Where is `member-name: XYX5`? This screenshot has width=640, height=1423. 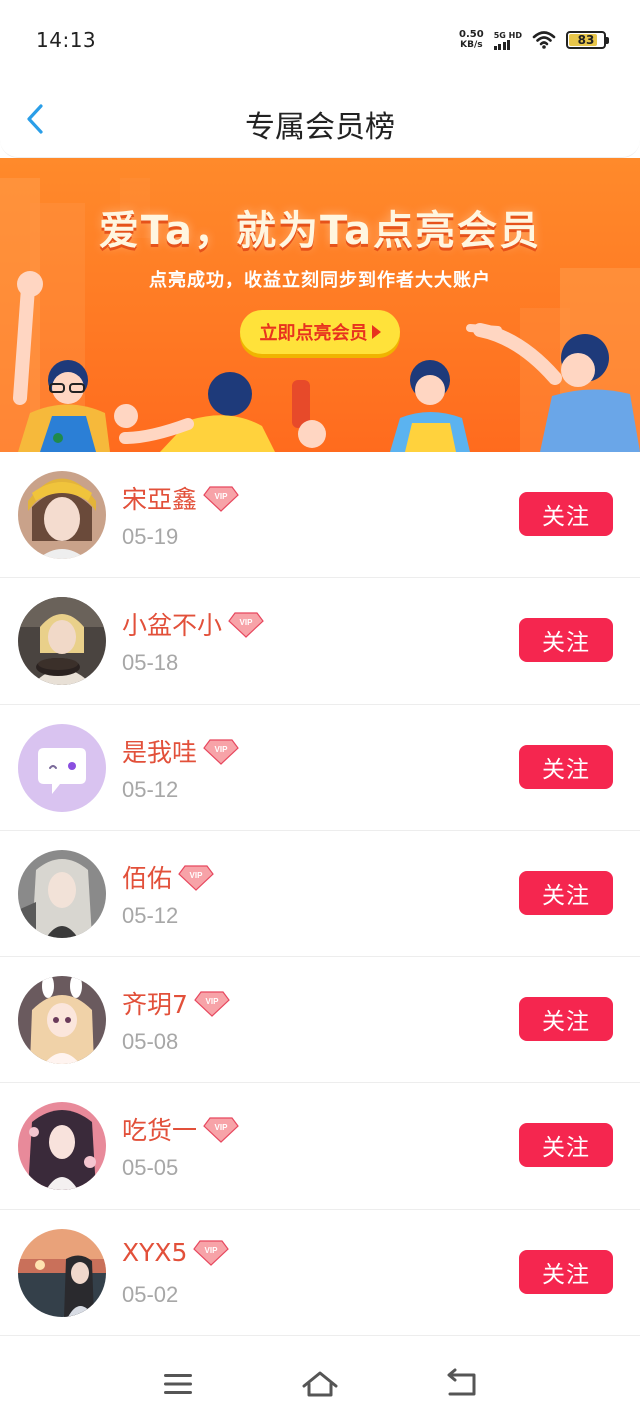 member-name: XYX5 is located at coordinates (155, 1252).